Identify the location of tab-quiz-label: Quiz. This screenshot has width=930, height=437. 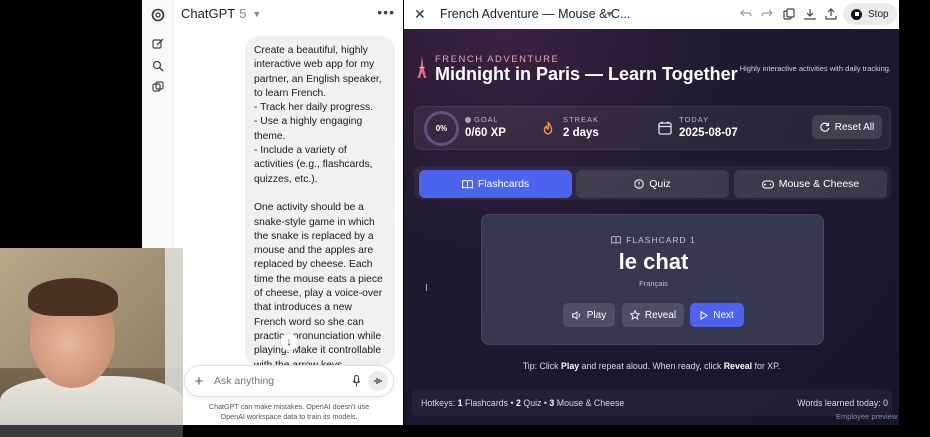
(660, 184).